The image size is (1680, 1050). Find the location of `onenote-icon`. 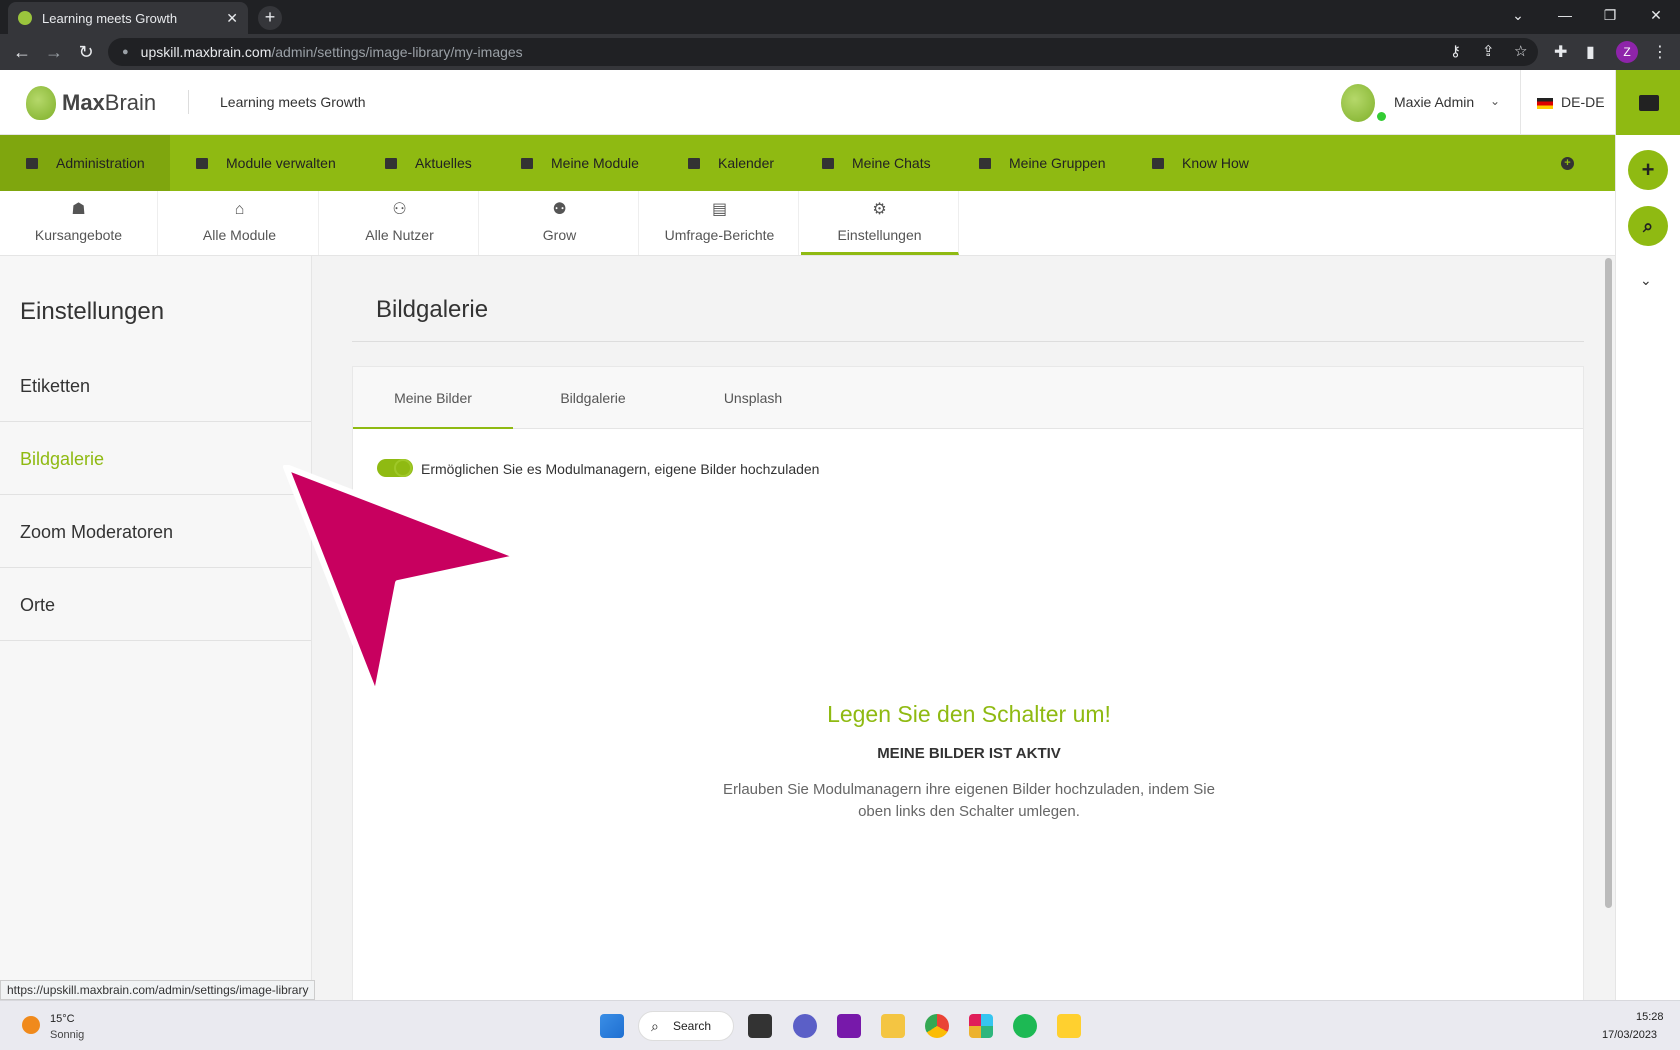

onenote-icon is located at coordinates (849, 1026).